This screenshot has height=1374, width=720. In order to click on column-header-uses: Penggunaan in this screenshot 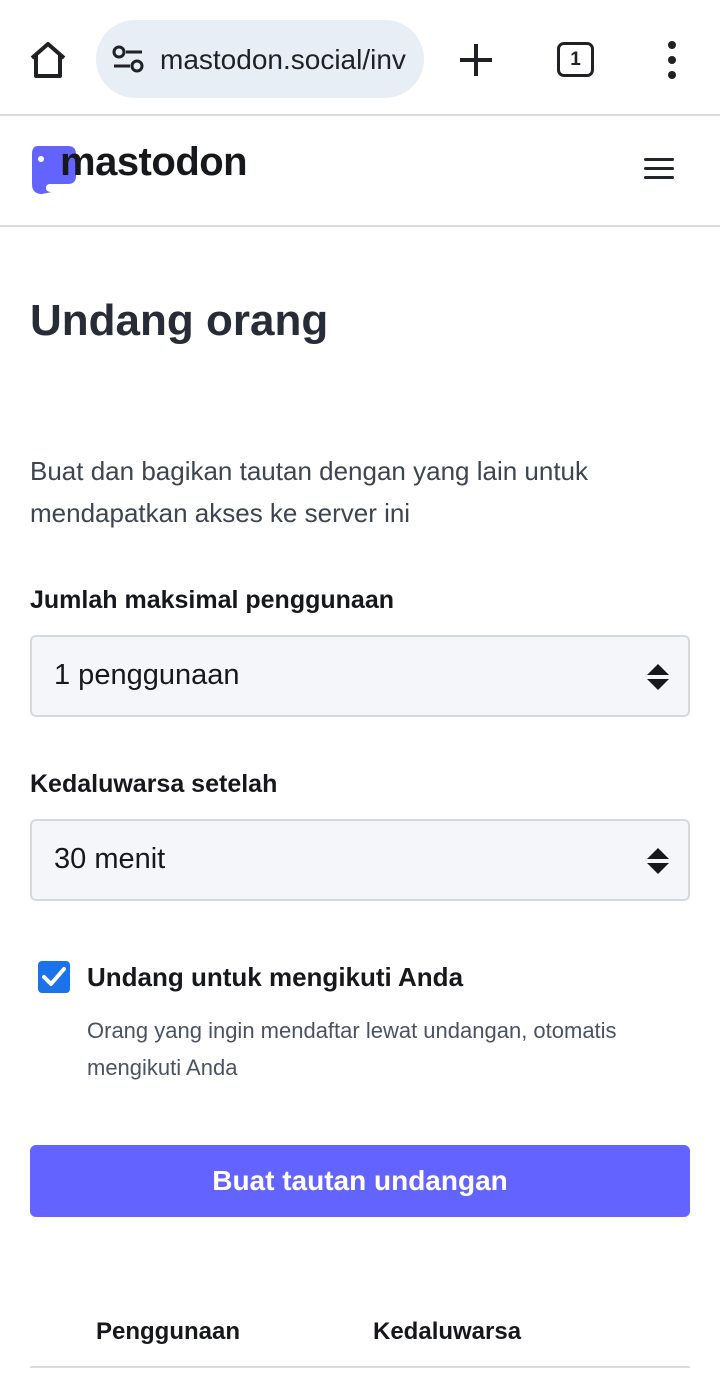, I will do `click(168, 1331)`.